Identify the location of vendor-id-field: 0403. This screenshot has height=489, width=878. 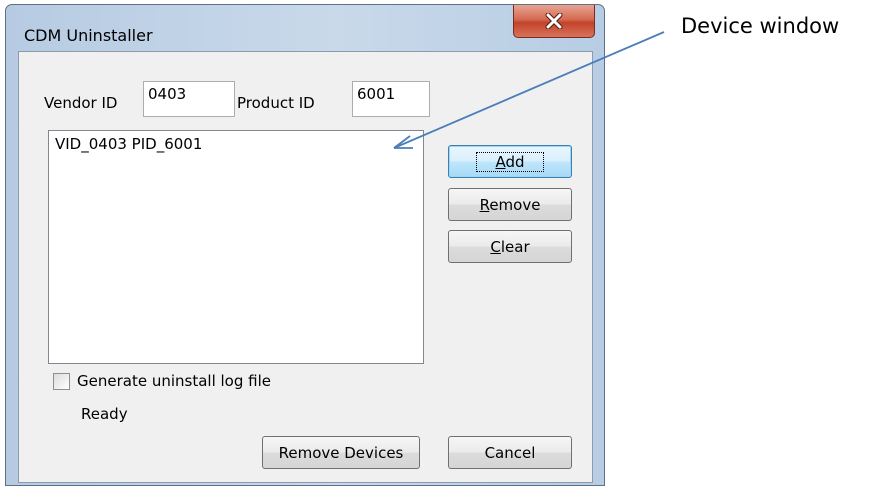
(189, 99).